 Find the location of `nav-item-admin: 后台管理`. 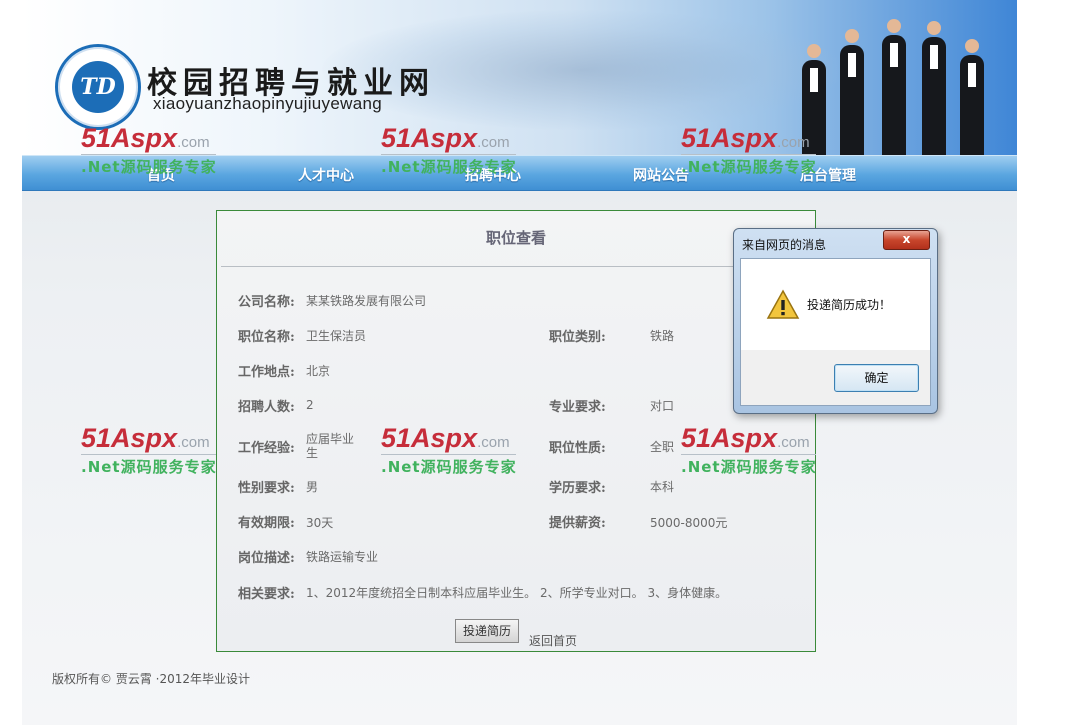

nav-item-admin: 后台管理 is located at coordinates (828, 175).